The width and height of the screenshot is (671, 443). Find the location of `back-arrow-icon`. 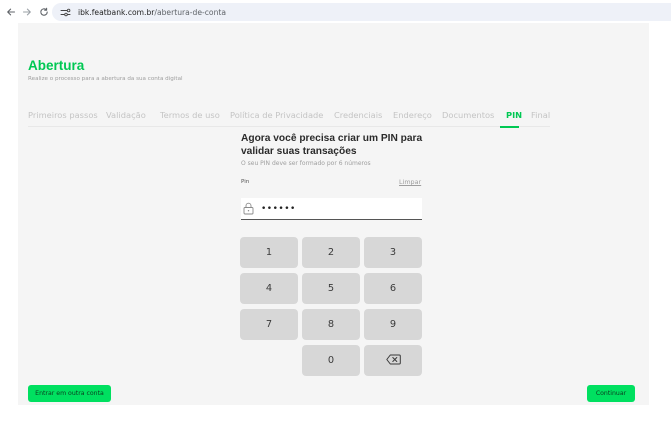

back-arrow-icon is located at coordinates (11, 12).